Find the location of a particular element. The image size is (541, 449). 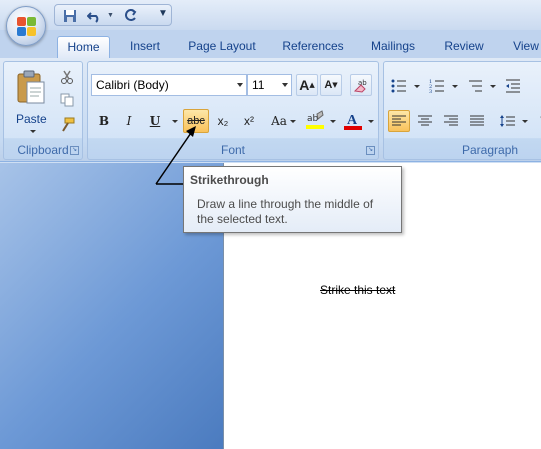

font-color-dropdown-icon is located at coordinates (371, 121).